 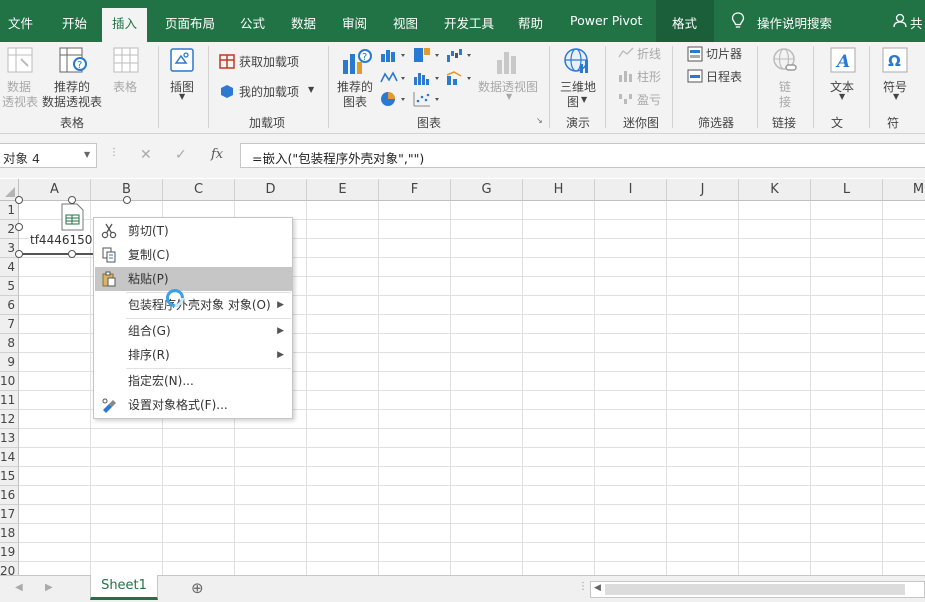 What do you see at coordinates (794, 22) in the screenshot?
I see `tell-me-search: 操作说明搜索` at bounding box center [794, 22].